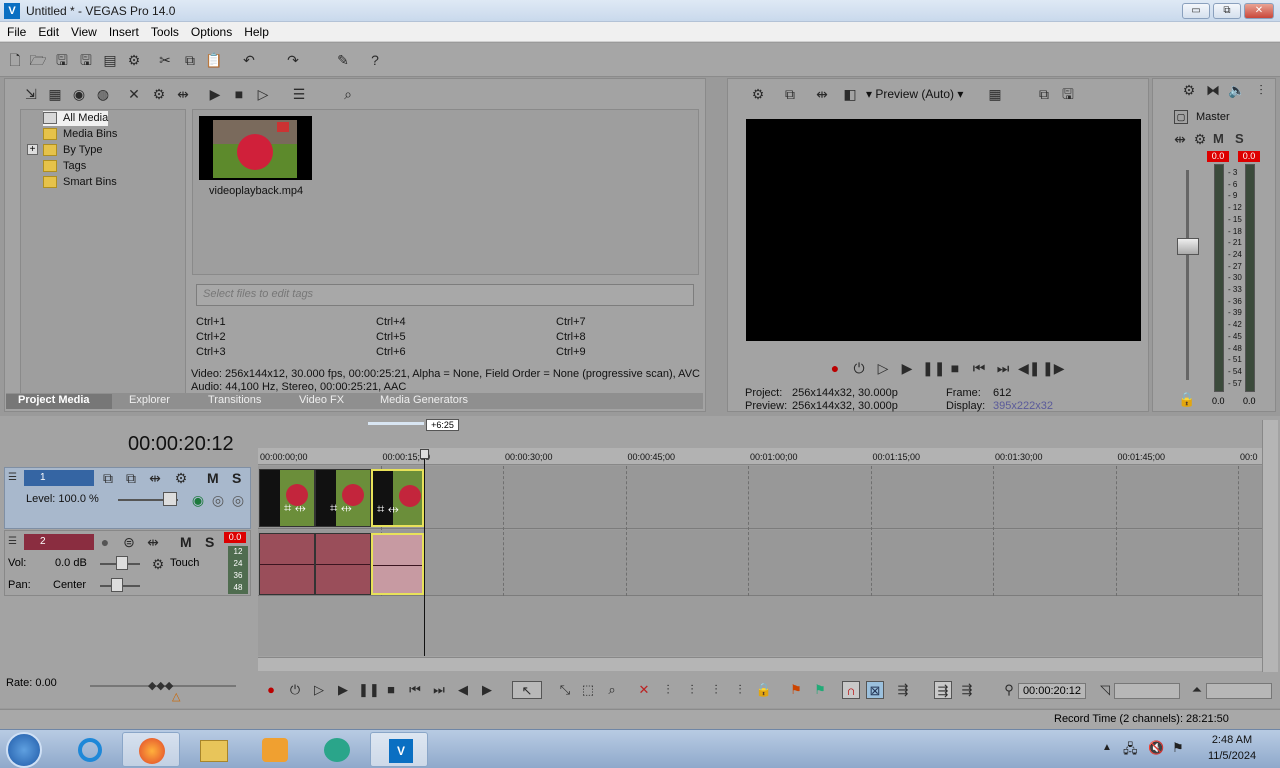 The height and width of the screenshot is (768, 1280). I want to click on menu-help: Help, so click(255, 30).